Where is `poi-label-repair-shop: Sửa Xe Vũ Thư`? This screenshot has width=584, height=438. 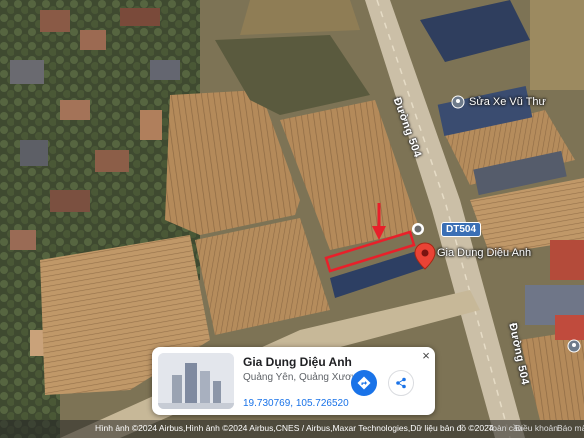 poi-label-repair-shop: Sửa Xe Vũ Thư is located at coordinates (507, 102).